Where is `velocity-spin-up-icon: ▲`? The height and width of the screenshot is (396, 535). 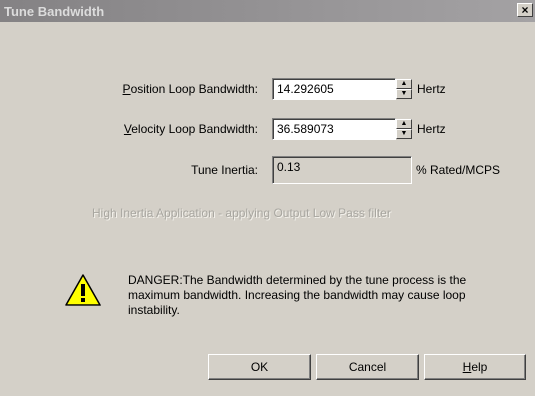 velocity-spin-up-icon: ▲ is located at coordinates (404, 124).